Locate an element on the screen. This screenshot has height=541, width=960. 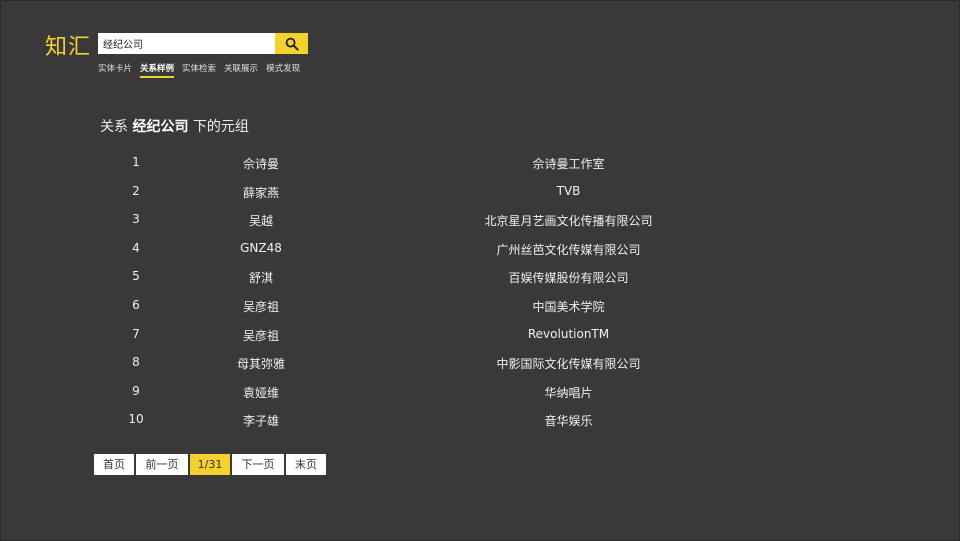
tab-entity-card: 实体卡片 is located at coordinates (115, 70).